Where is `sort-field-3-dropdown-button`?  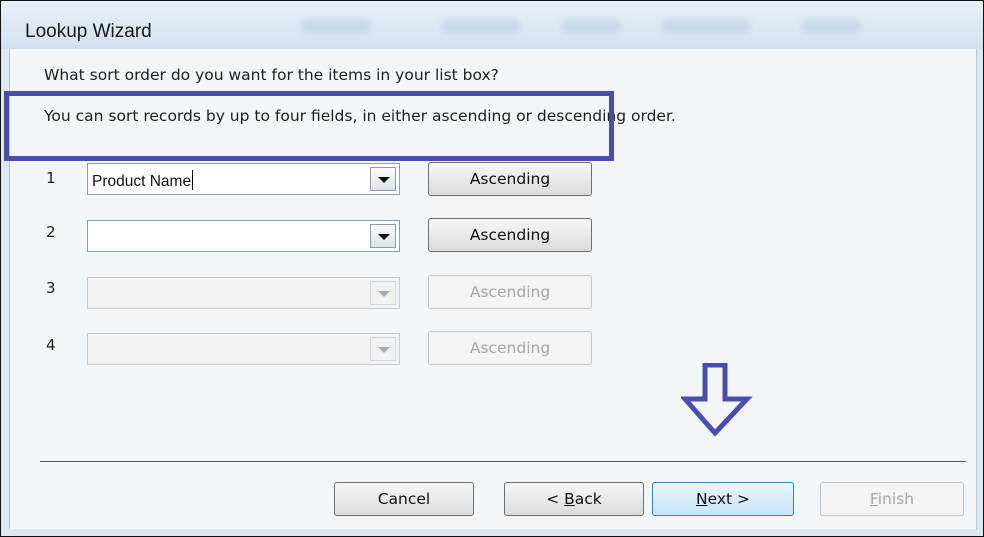
sort-field-3-dropdown-button is located at coordinates (383, 293).